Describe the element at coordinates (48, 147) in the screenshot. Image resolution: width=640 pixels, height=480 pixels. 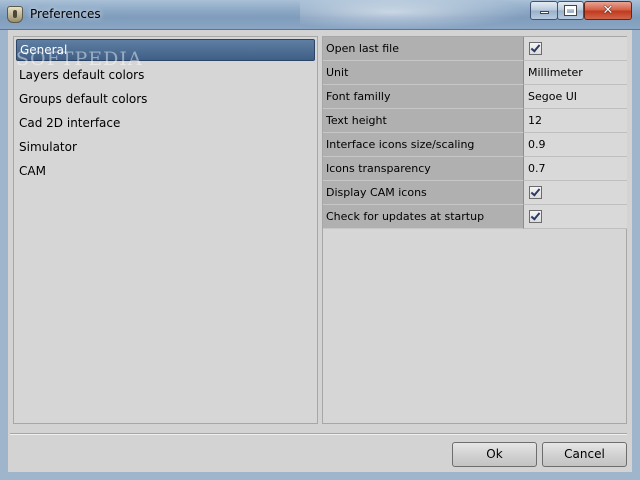
I see `category-label: Simulator` at that location.